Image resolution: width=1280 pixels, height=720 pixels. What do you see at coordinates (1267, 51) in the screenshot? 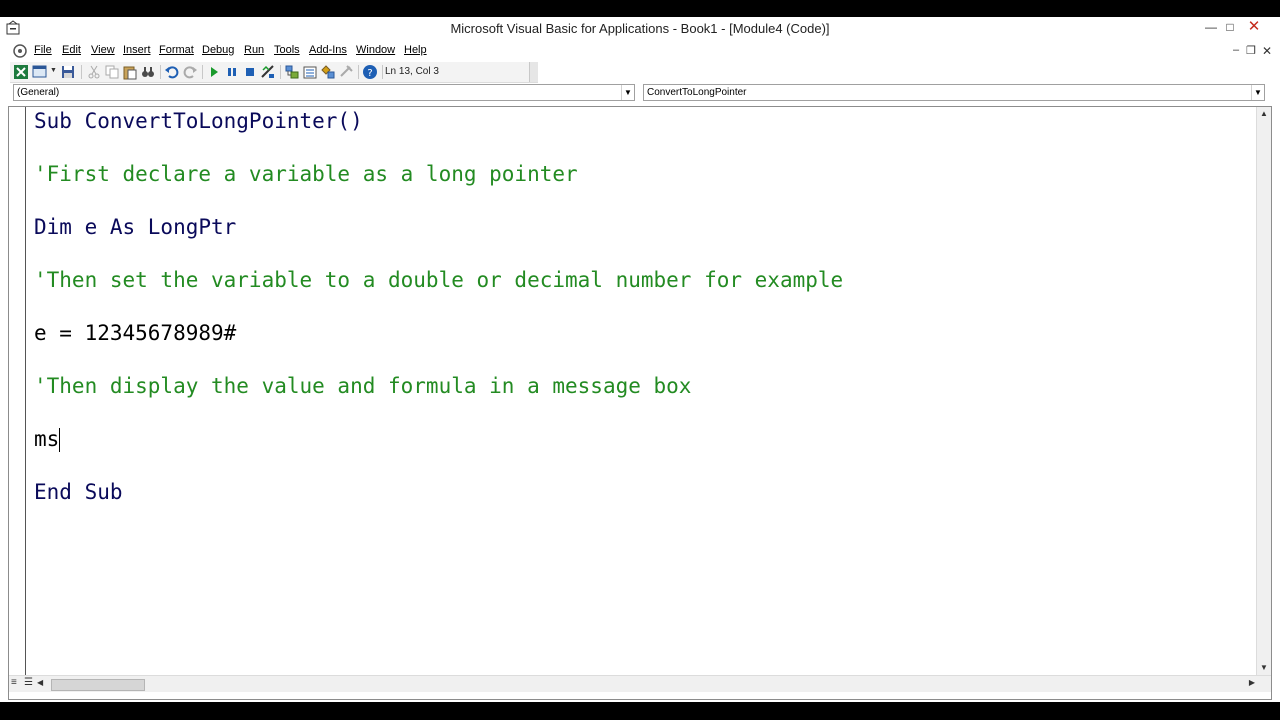
I see `mdi-close-button: ✕` at bounding box center [1267, 51].